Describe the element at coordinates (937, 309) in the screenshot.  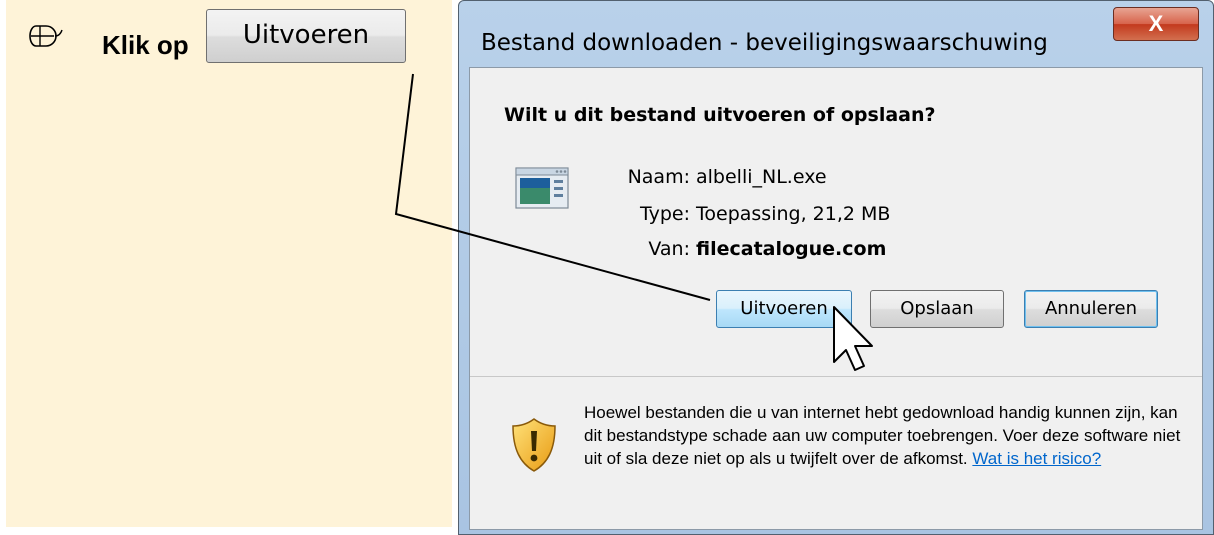
I see `save-button: Opslaan` at that location.